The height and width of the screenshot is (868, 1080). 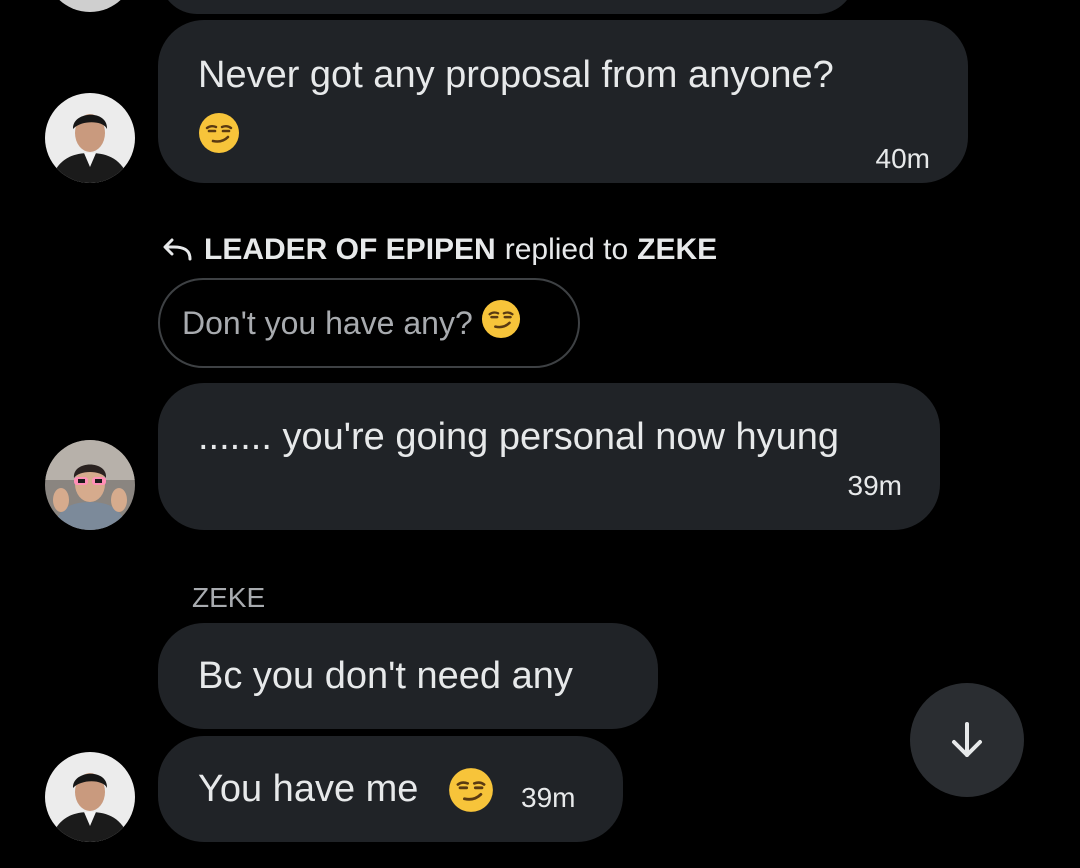 I want to click on avatar-leader-of-epipen, so click(x=90, y=485).